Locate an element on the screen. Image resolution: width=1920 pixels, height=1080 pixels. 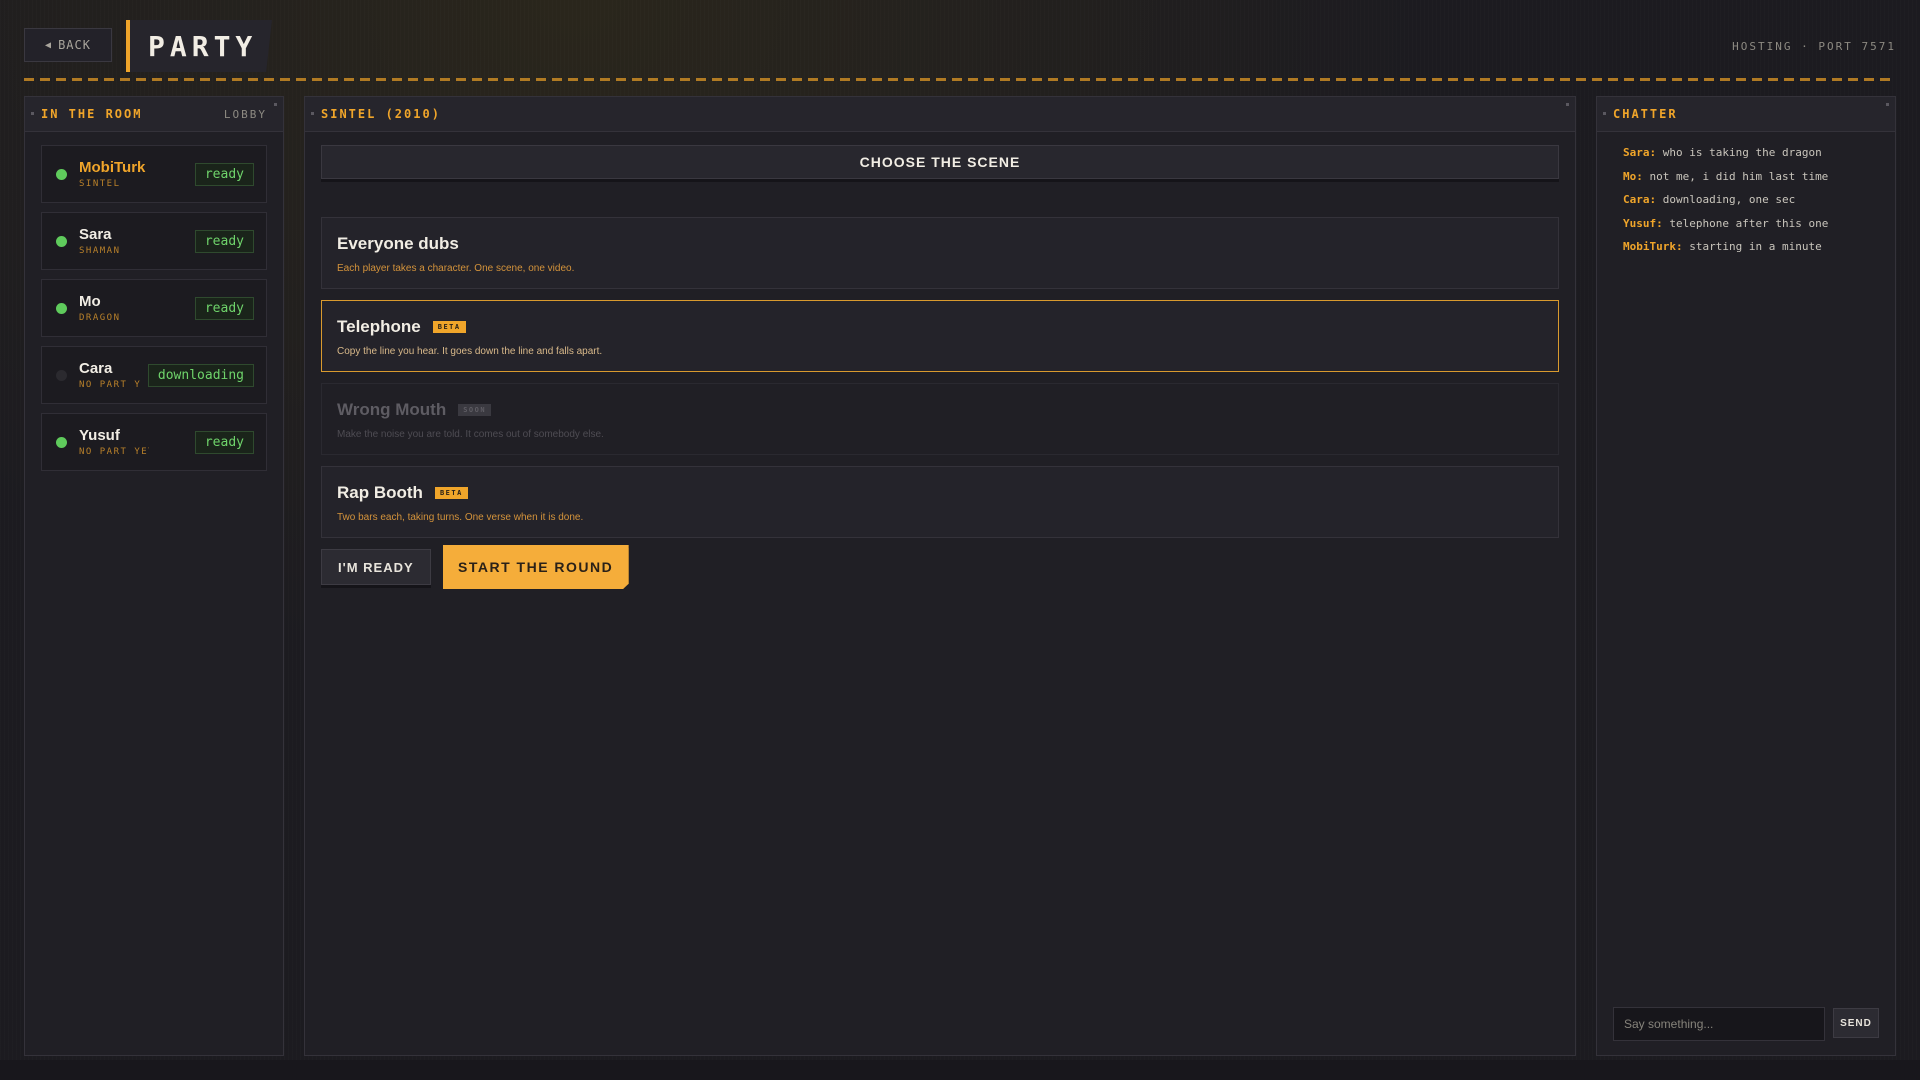
room-panel-header: IN THE ROOM LOBBY is located at coordinates (154, 114).